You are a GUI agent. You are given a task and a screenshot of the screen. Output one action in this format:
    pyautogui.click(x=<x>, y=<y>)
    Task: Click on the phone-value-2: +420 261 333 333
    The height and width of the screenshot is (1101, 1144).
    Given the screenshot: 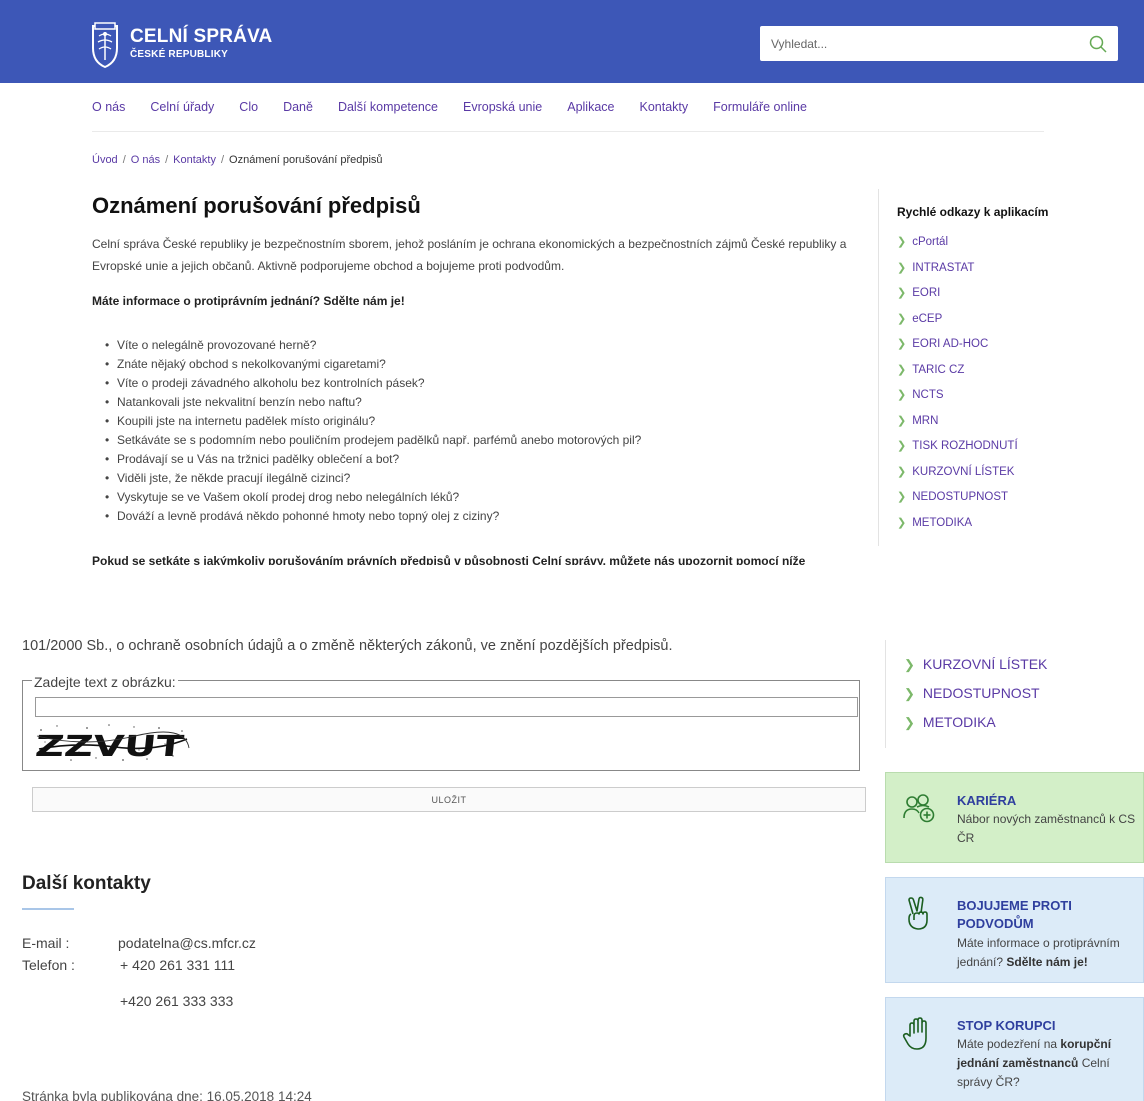 What is the action you would take?
    pyautogui.click(x=177, y=1001)
    